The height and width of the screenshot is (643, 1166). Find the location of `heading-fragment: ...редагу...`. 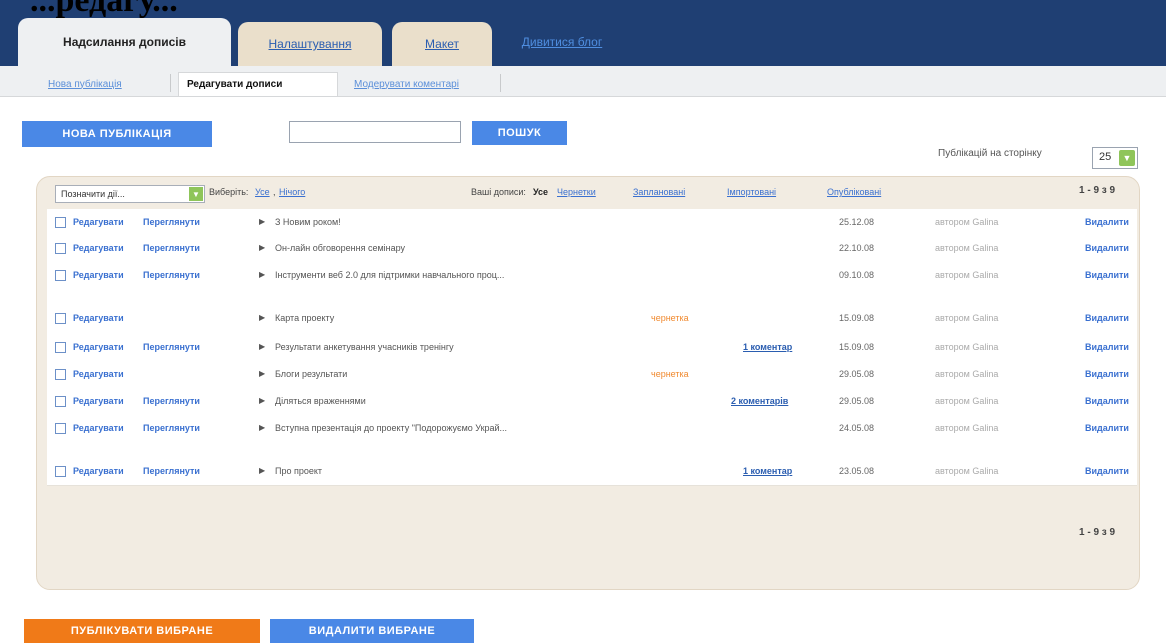

heading-fragment: ...редагу... is located at coordinates (104, 9).